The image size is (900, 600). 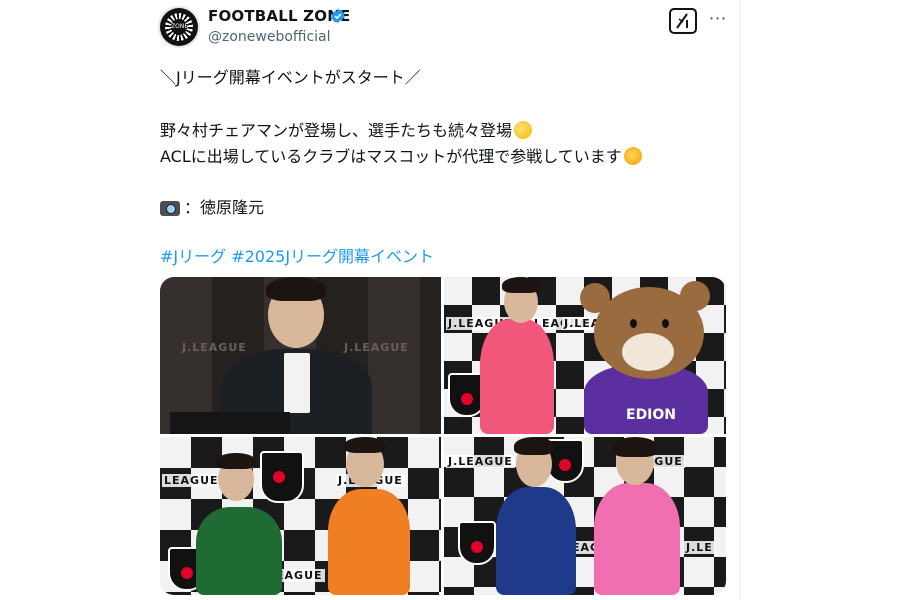 I want to click on backdrop-logo-text: LEAGUE, so click(x=191, y=480).